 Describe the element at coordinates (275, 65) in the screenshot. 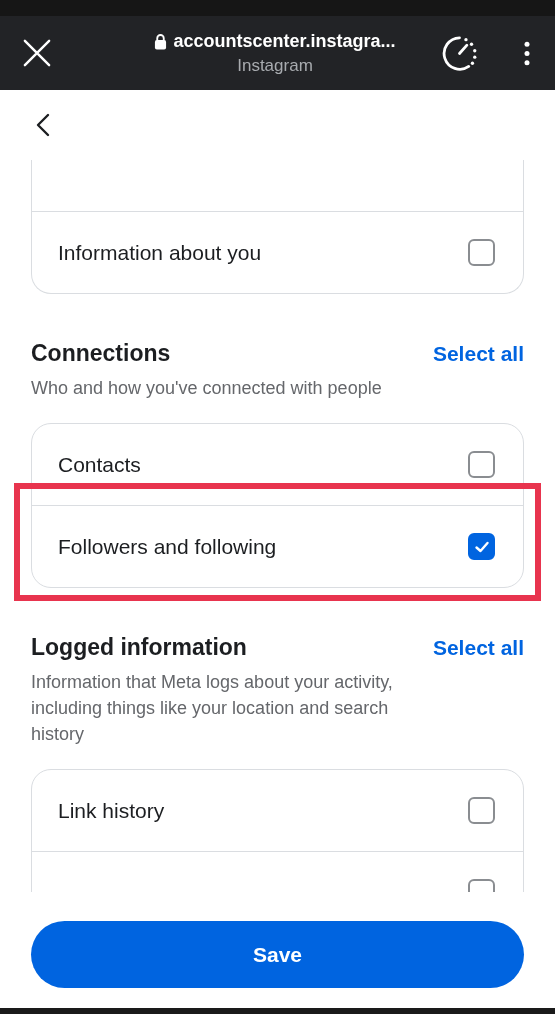

I see `site-name: Instagram` at that location.